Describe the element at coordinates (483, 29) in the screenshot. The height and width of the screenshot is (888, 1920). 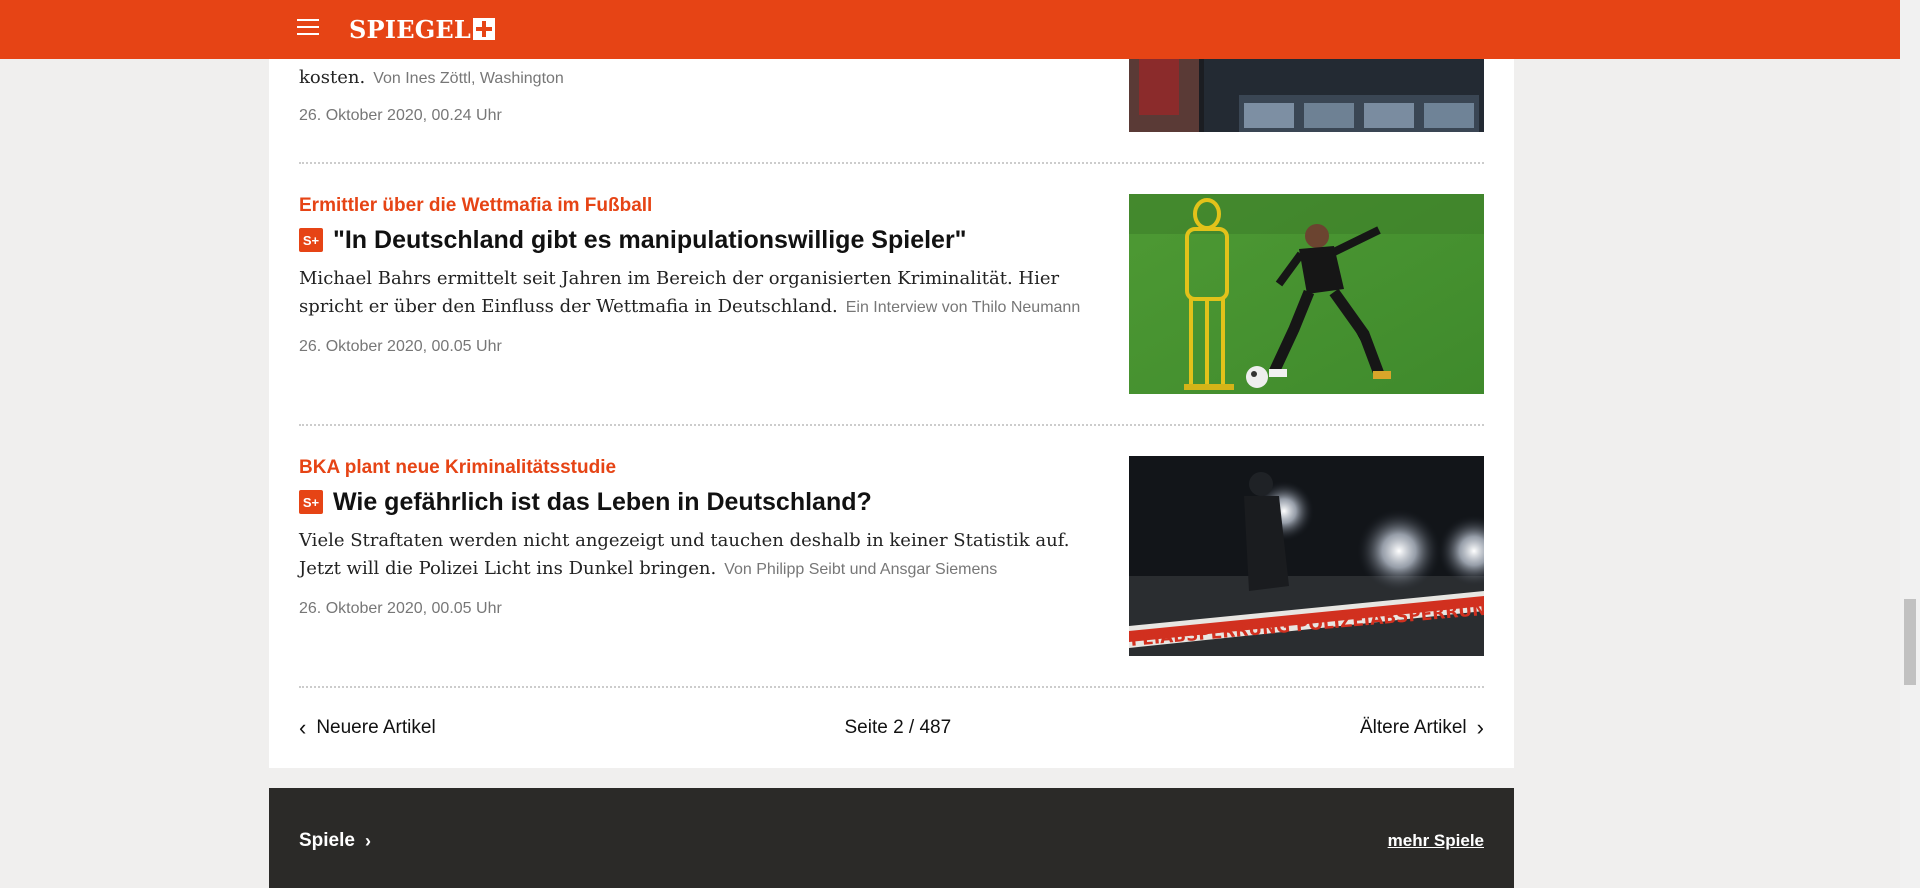
I see `spiegel-plus-icon` at that location.